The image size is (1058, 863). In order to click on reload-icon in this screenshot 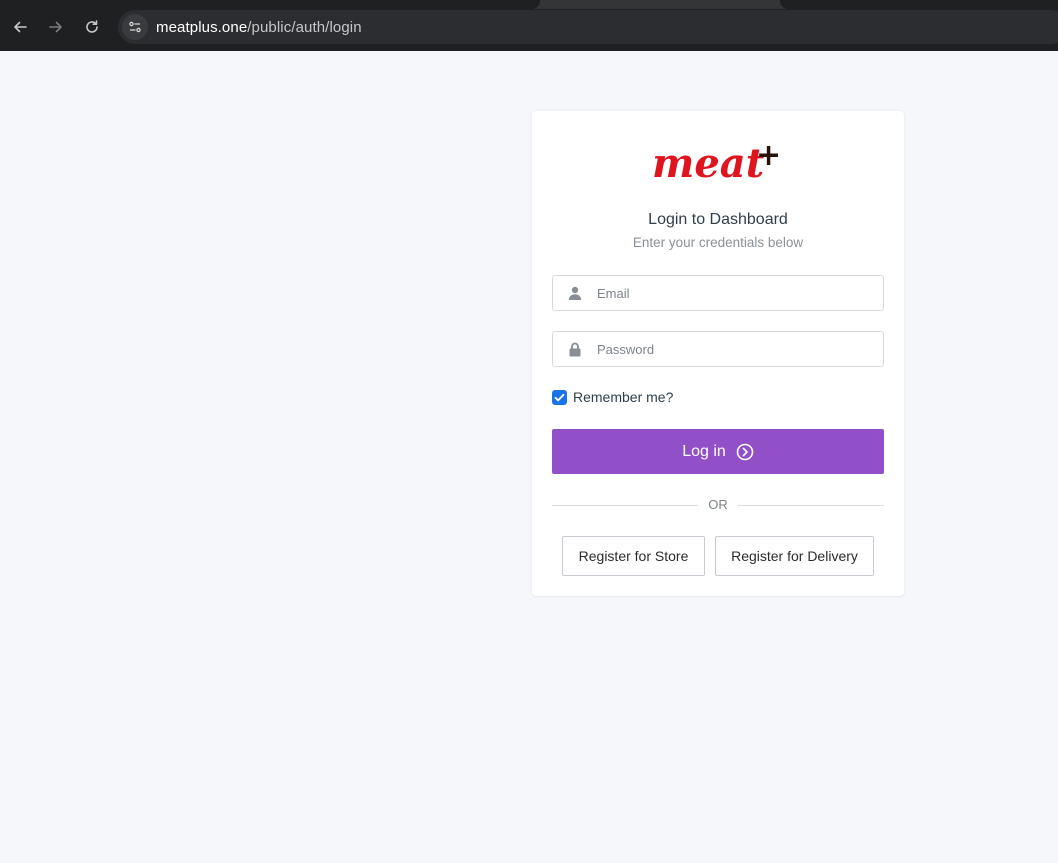, I will do `click(92, 26)`.